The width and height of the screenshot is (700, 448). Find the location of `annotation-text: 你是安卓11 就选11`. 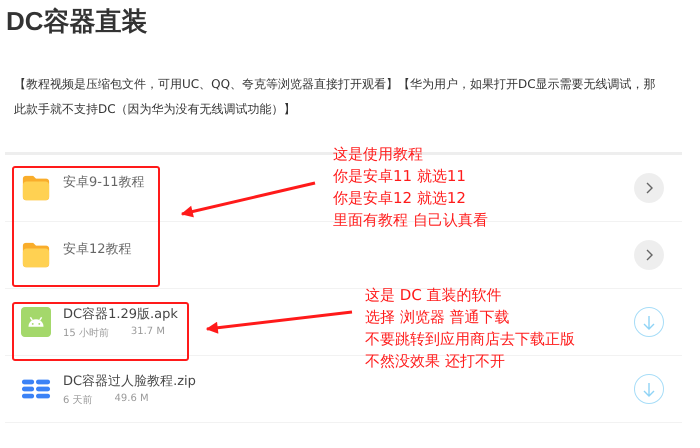

annotation-text: 你是安卓11 就选11 is located at coordinates (400, 176).